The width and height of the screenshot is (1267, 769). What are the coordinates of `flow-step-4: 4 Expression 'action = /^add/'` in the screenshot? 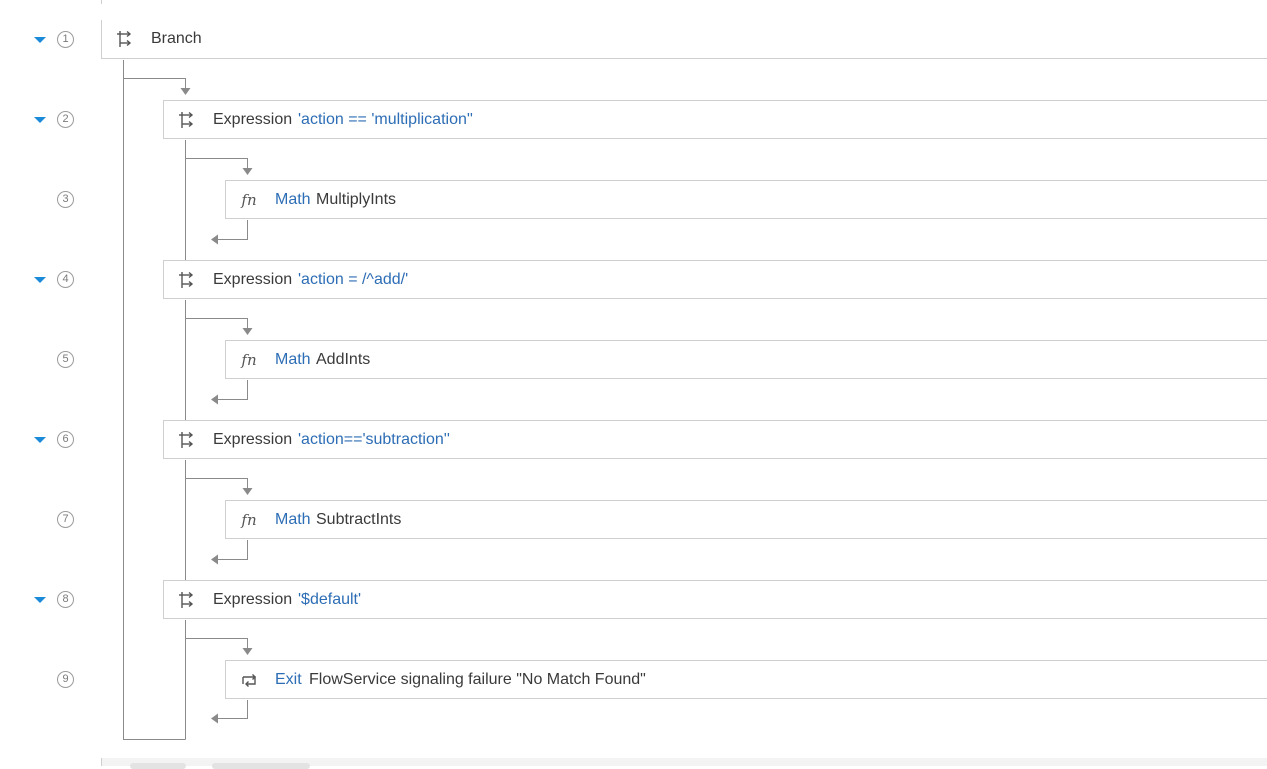 It's located at (633, 280).